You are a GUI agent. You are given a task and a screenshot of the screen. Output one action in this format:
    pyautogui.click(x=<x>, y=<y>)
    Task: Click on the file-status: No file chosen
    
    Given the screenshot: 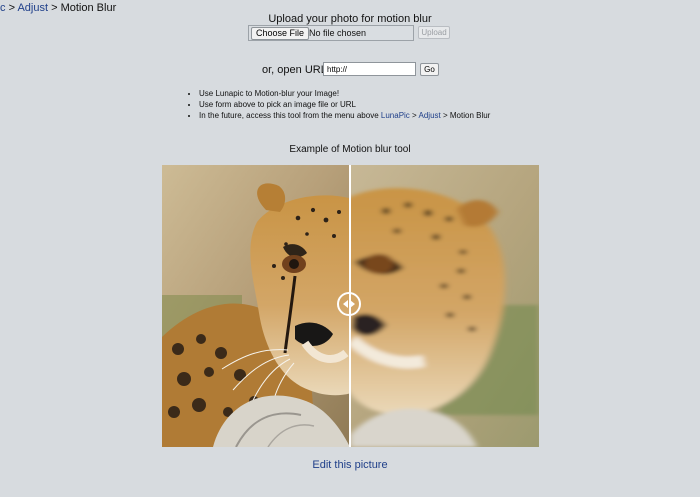 What is the action you would take?
    pyautogui.click(x=338, y=33)
    